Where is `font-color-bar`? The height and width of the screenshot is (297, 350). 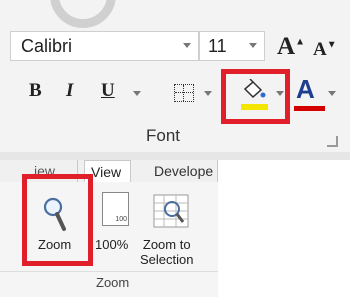
font-color-bar is located at coordinates (309, 108).